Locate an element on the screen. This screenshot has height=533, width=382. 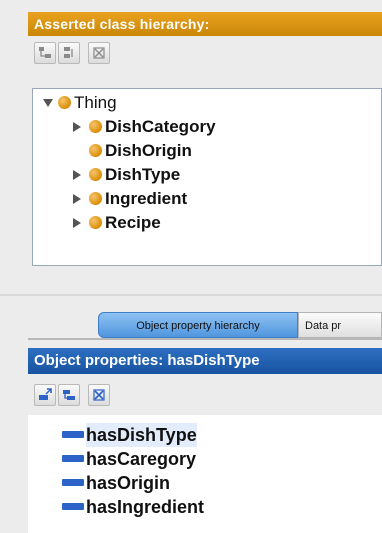
tree-node-label: Ingredient is located at coordinates (146, 198).